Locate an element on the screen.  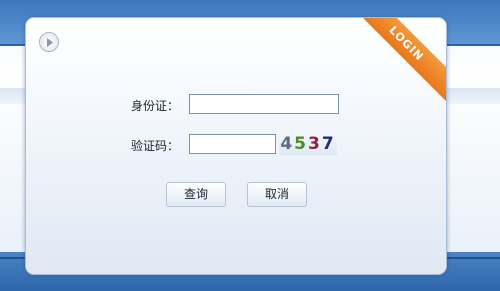
verification-code-input is located at coordinates (232, 144).